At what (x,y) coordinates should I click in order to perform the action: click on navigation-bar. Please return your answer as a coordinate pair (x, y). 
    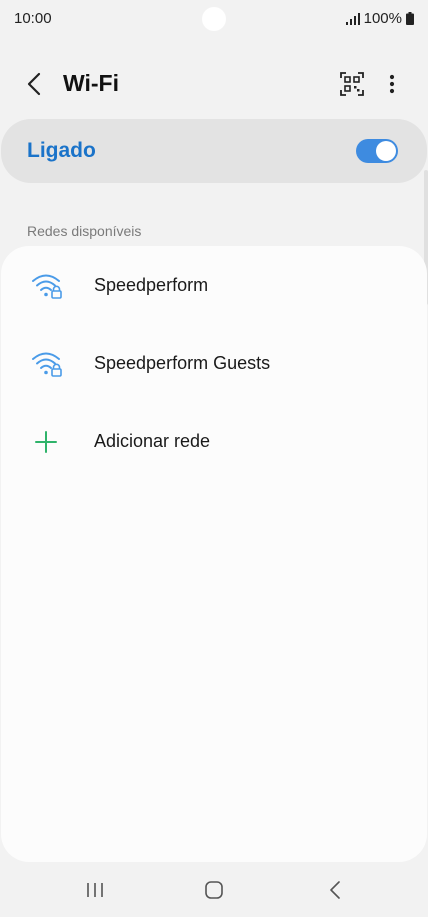
    Looking at the image, I should click on (214, 889).